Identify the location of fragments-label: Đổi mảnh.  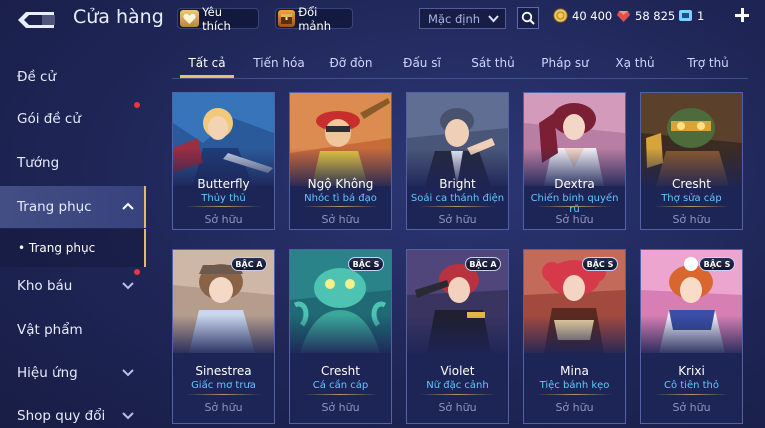
(315, 18).